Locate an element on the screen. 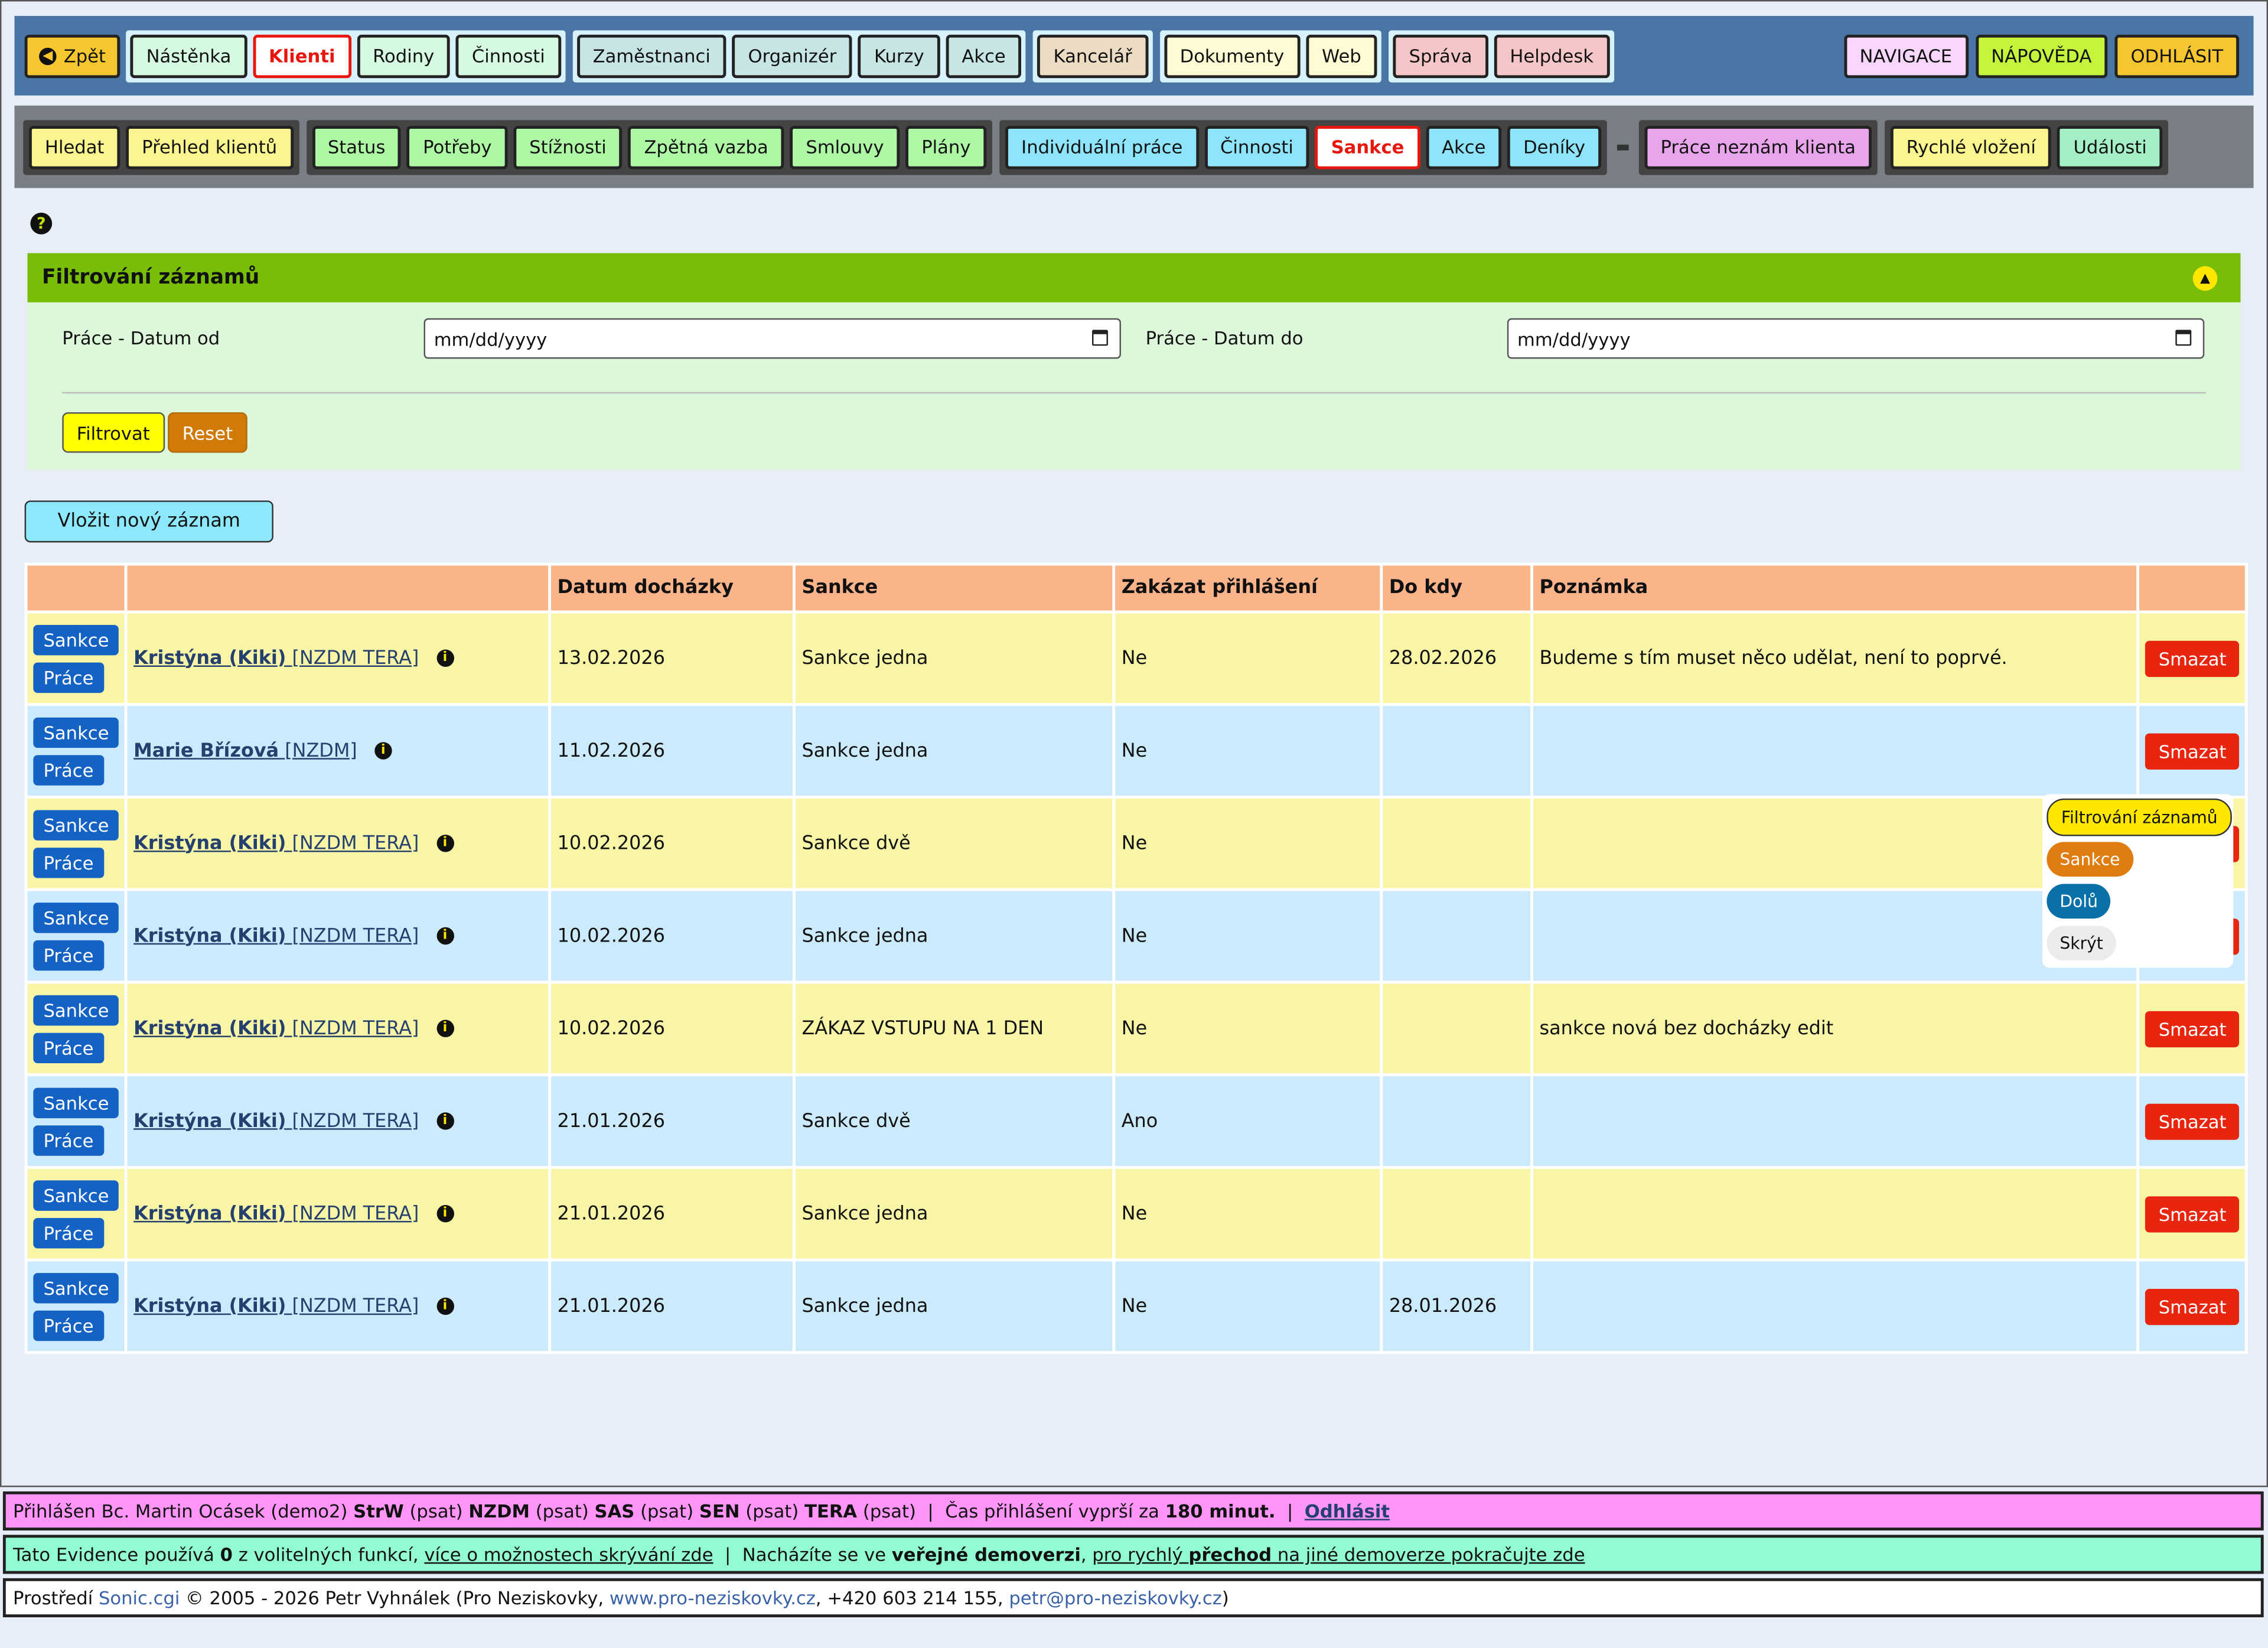 Image resolution: width=2268 pixels, height=1648 pixels. cell-block: Ne is located at coordinates (1248, 936).